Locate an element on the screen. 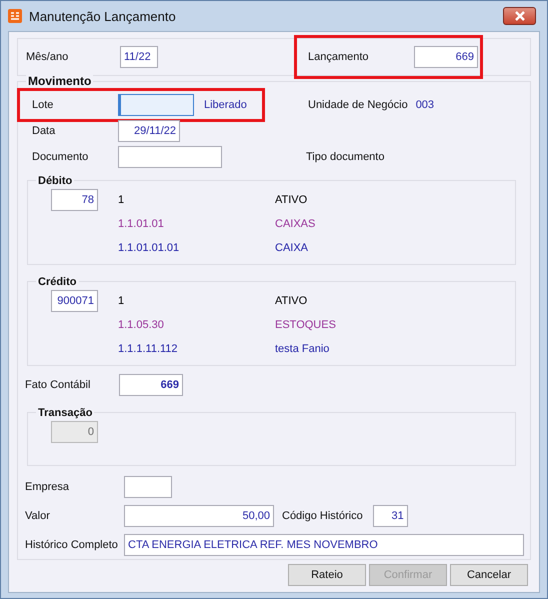 The image size is (548, 599). close-icon is located at coordinates (520, 16).